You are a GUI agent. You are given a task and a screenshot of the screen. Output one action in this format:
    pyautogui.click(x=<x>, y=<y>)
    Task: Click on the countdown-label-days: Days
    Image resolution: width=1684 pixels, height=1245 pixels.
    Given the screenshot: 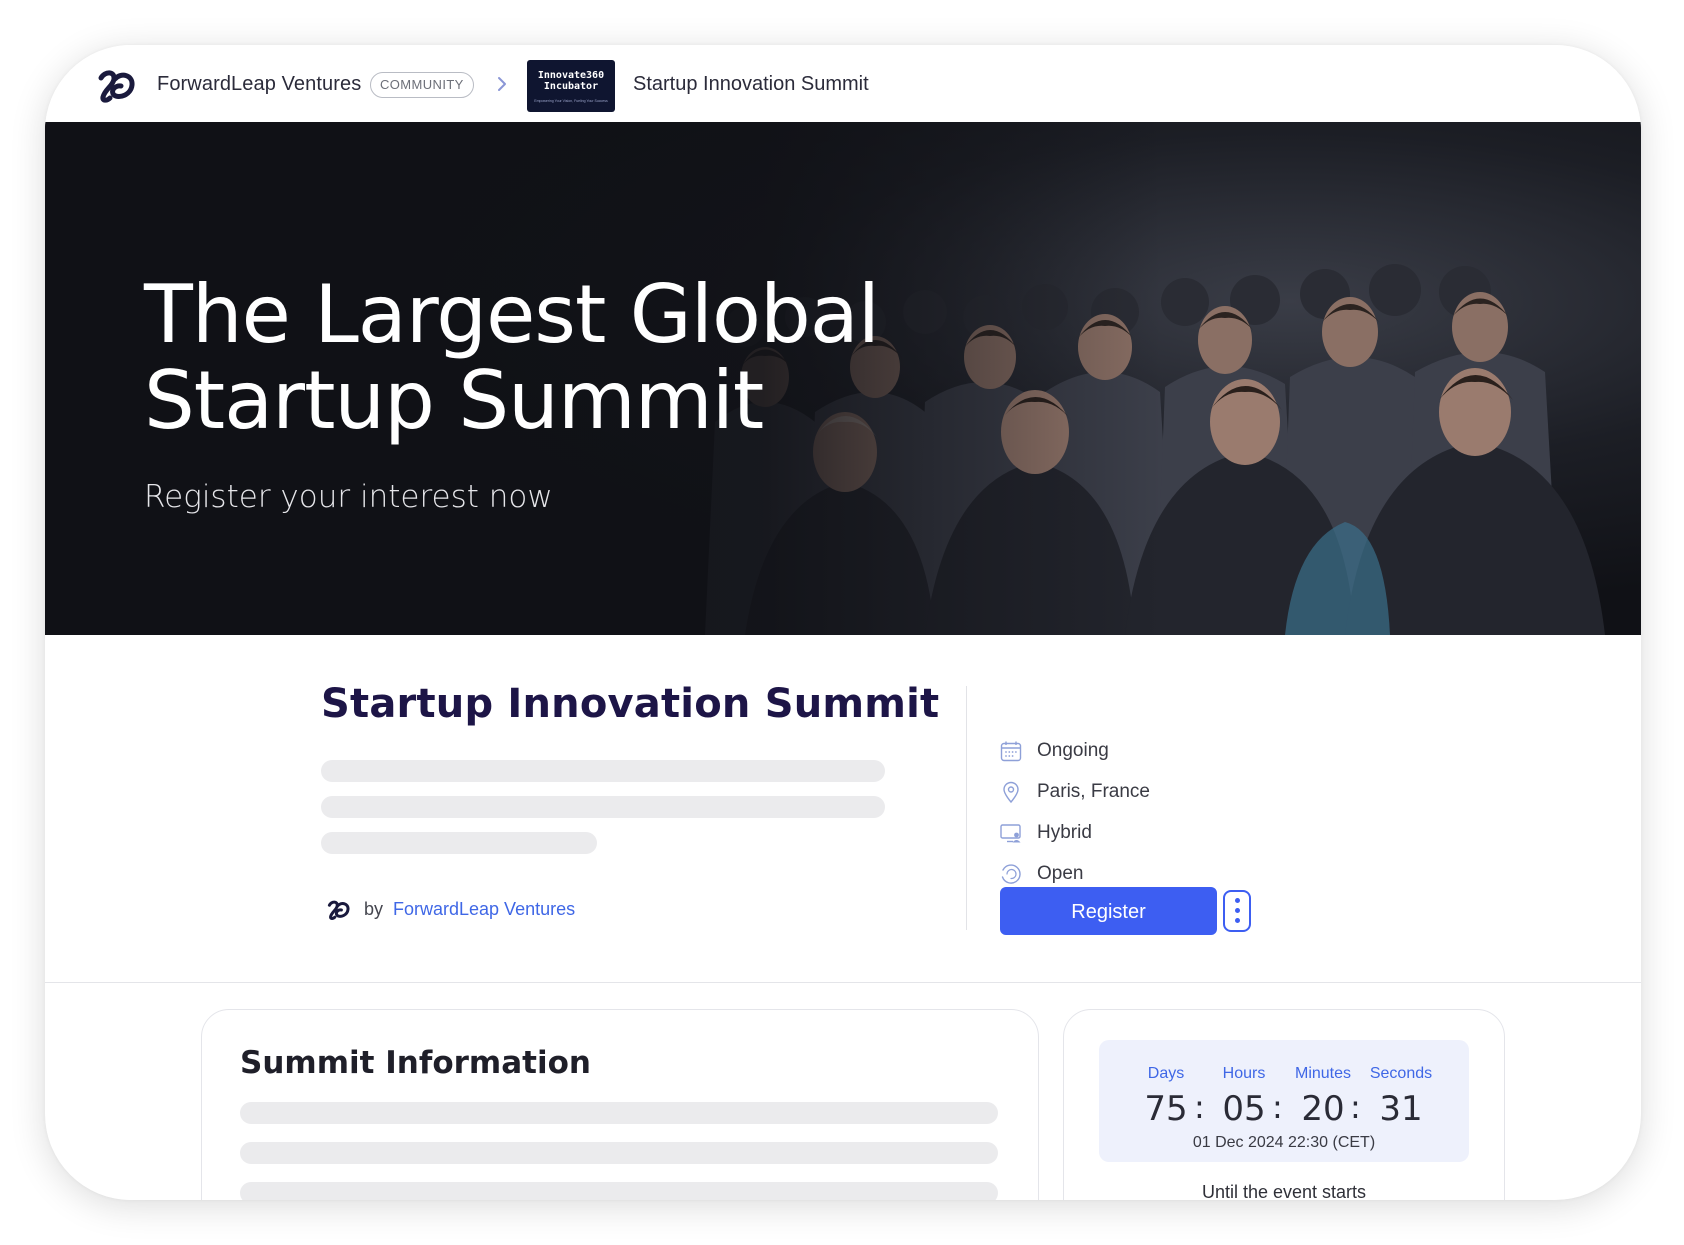 What is the action you would take?
    pyautogui.click(x=1166, y=1073)
    